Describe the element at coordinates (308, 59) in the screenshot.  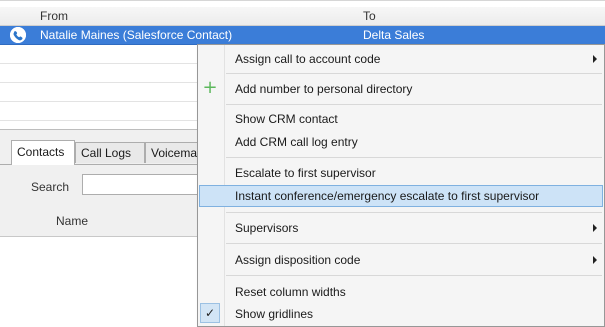
I see `menu-item-label: Assign call to account code` at that location.